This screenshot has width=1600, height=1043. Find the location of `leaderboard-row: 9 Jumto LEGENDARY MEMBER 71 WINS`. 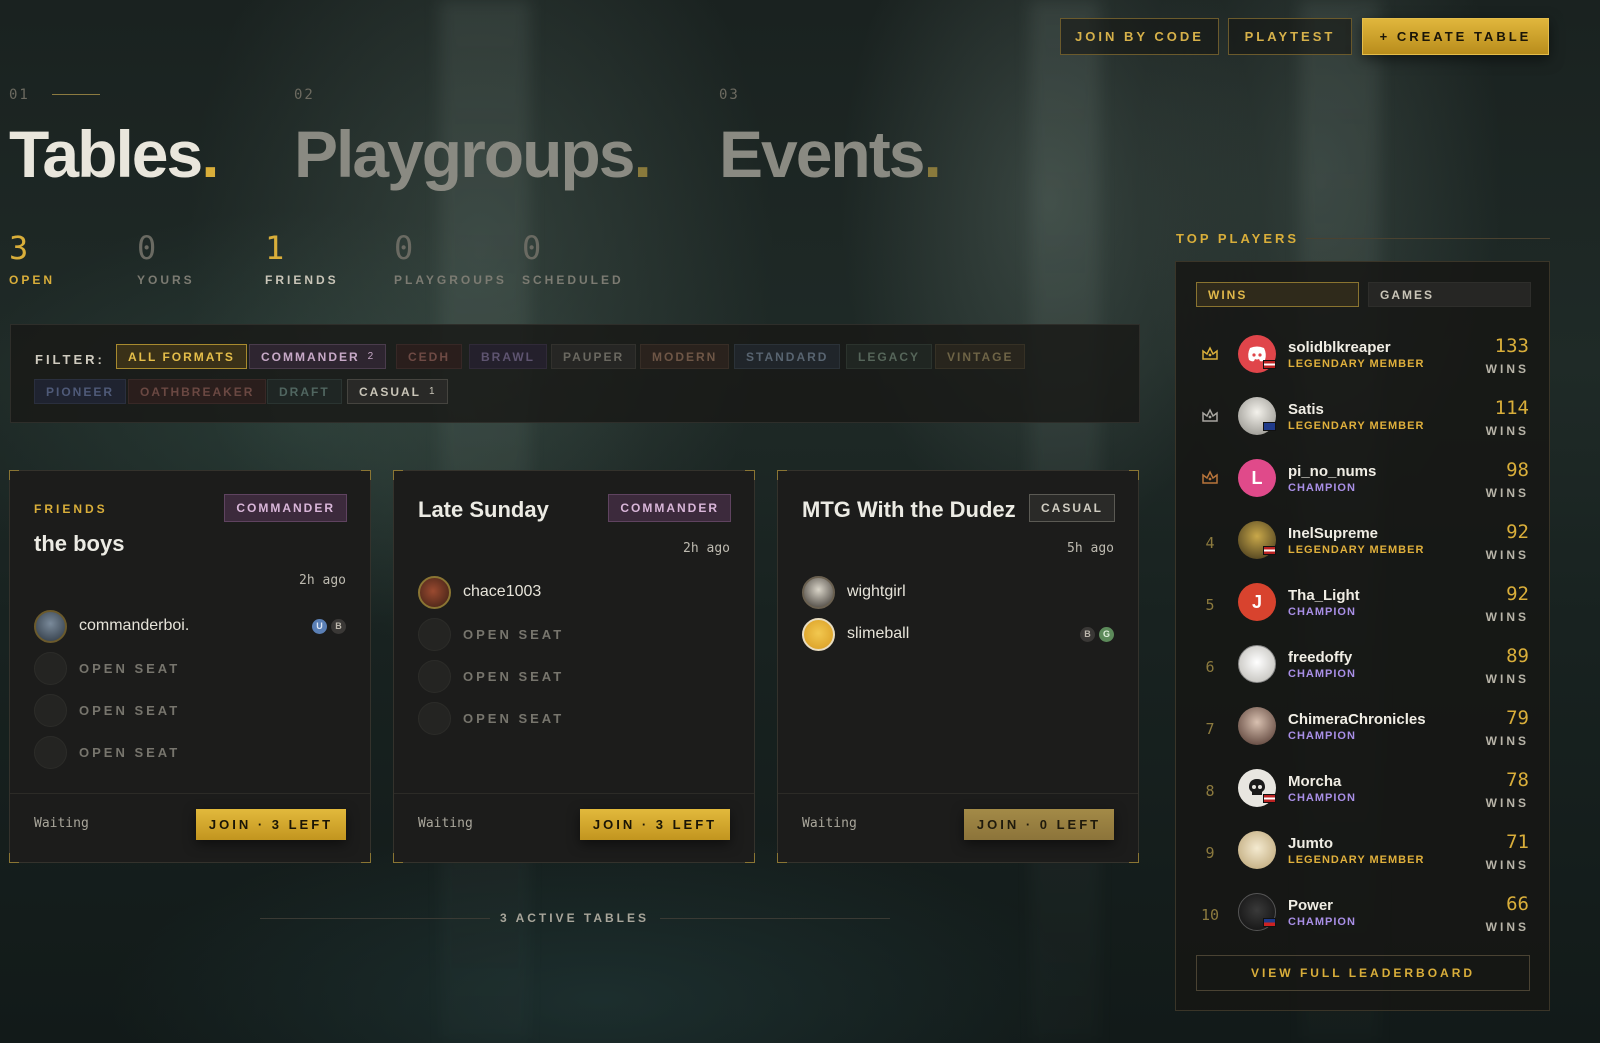

leaderboard-row: 9 Jumto LEGENDARY MEMBER 71 WINS is located at coordinates (1362, 855).